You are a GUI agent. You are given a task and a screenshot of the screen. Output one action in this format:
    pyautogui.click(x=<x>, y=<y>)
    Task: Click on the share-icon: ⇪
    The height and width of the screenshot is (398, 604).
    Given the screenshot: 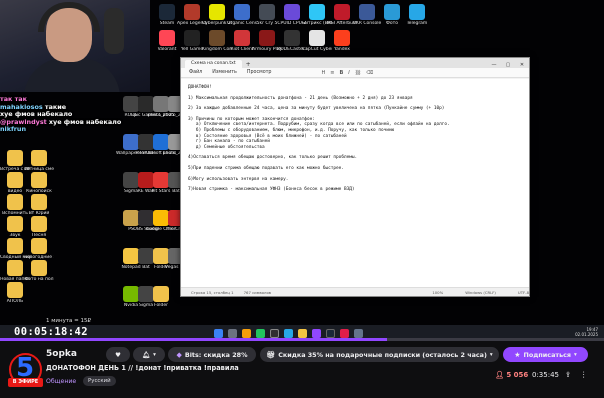 What is the action you would take?
    pyautogui.click(x=568, y=374)
    